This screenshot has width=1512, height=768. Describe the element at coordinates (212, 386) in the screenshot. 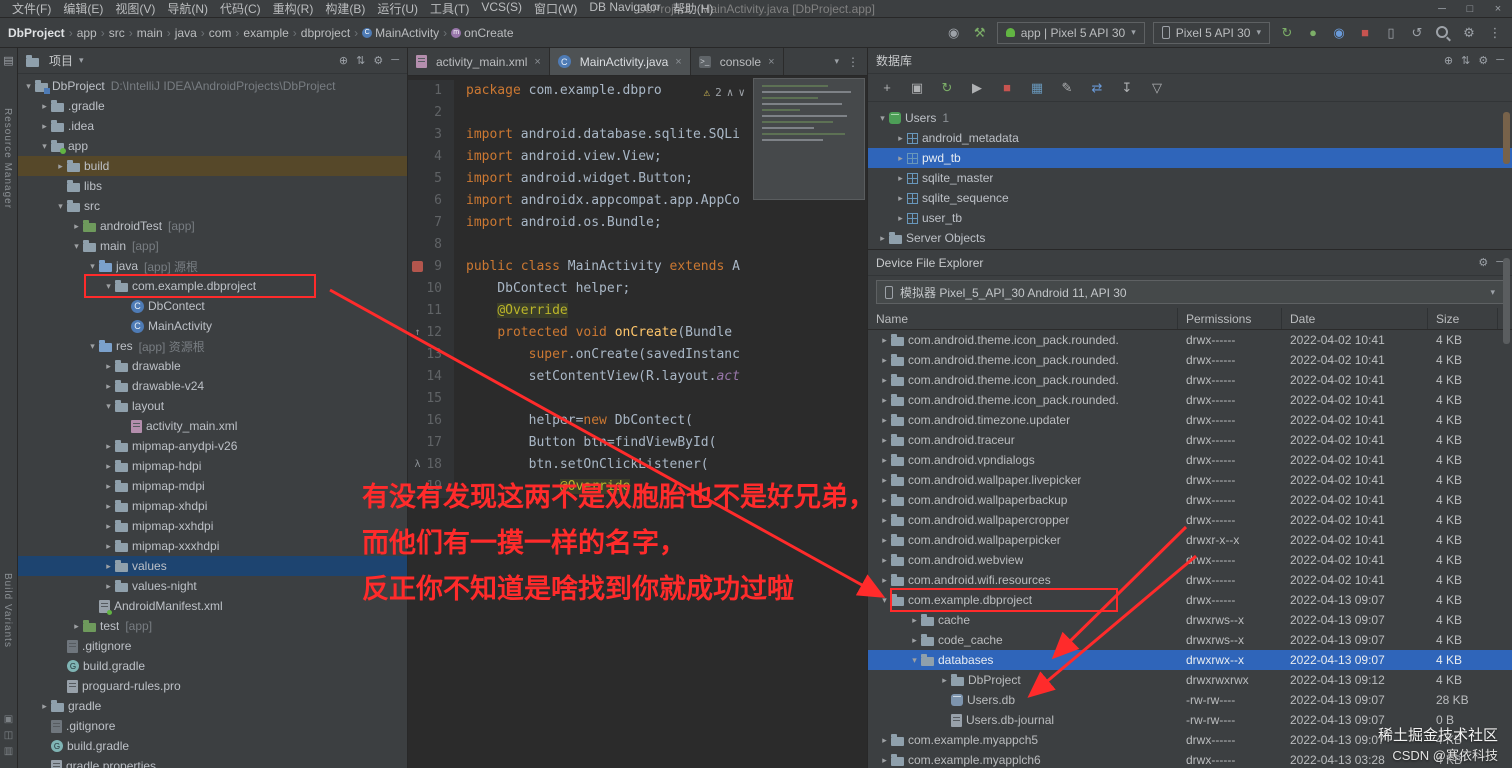

I see `tree-item: ▸ drawable-v24` at that location.